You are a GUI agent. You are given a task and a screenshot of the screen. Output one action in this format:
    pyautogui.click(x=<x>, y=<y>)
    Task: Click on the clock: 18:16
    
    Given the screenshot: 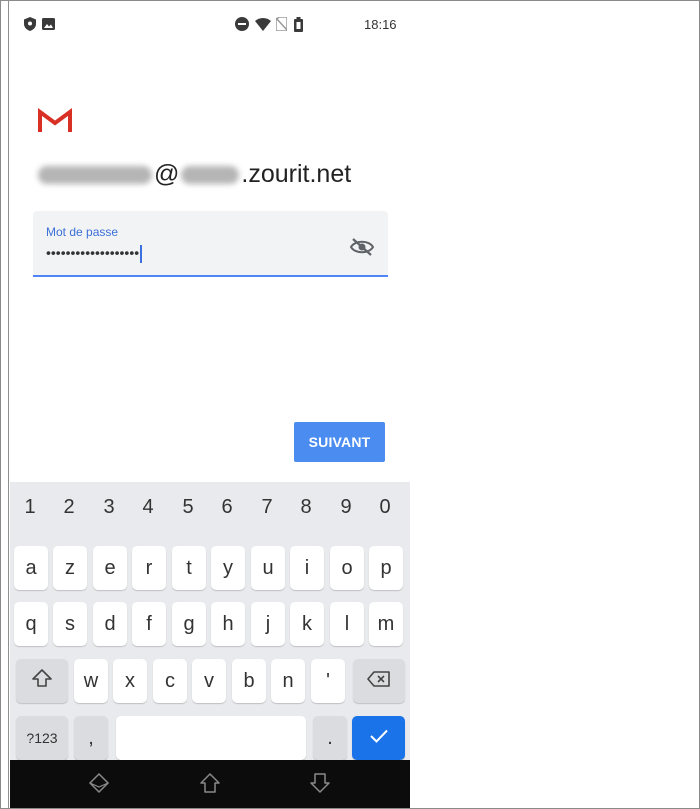 What is the action you would take?
    pyautogui.click(x=380, y=24)
    